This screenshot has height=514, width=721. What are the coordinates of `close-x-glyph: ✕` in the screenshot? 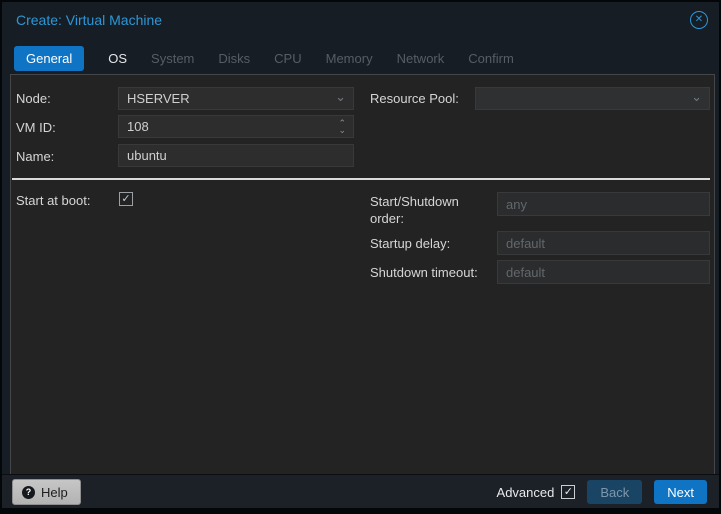 It's located at (699, 19).